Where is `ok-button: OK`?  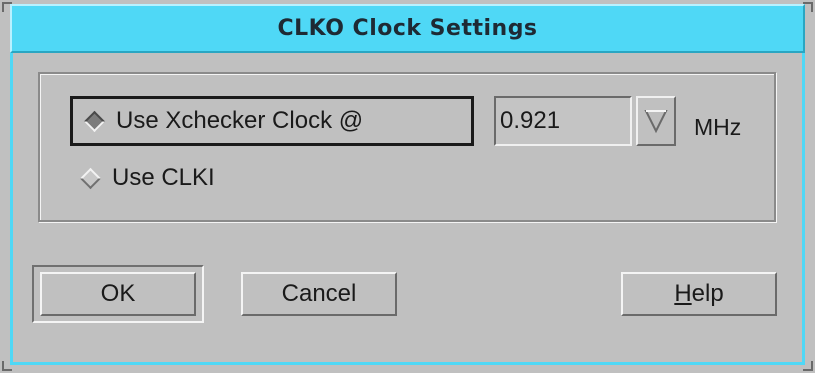 ok-button: OK is located at coordinates (118, 294).